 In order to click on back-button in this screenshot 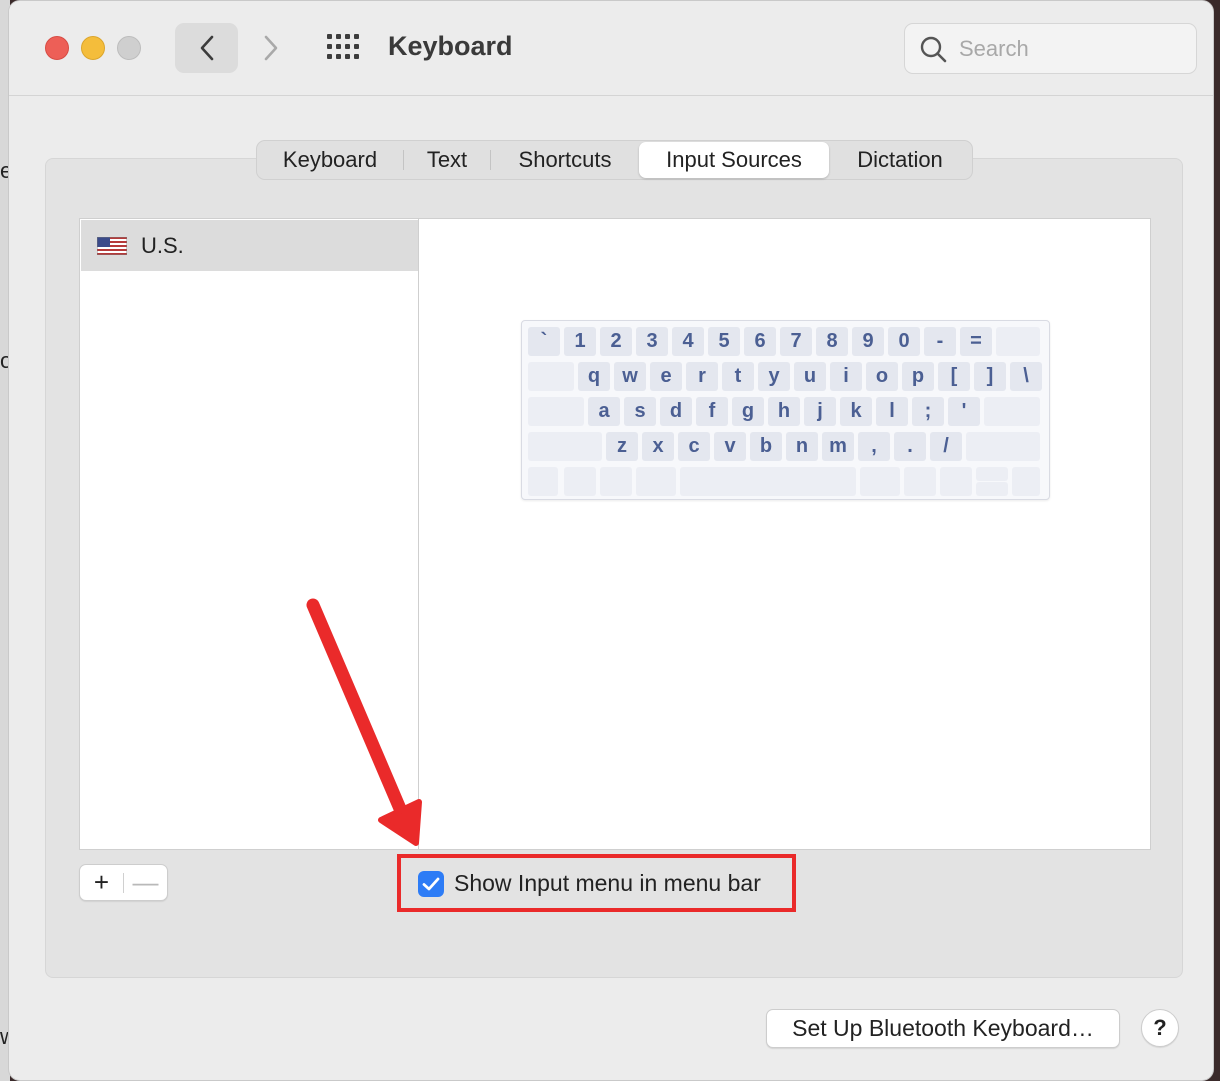, I will do `click(206, 48)`.